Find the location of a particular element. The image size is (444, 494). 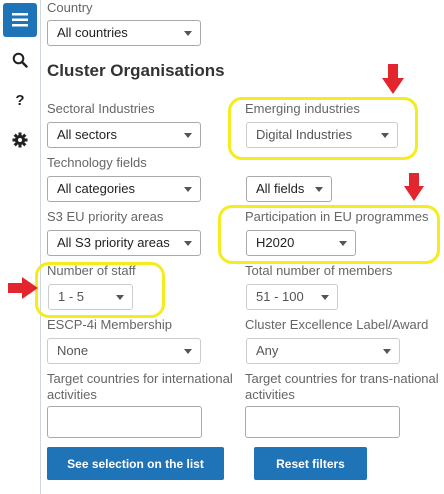

target-trans-label-line2: activities is located at coordinates (270, 394).